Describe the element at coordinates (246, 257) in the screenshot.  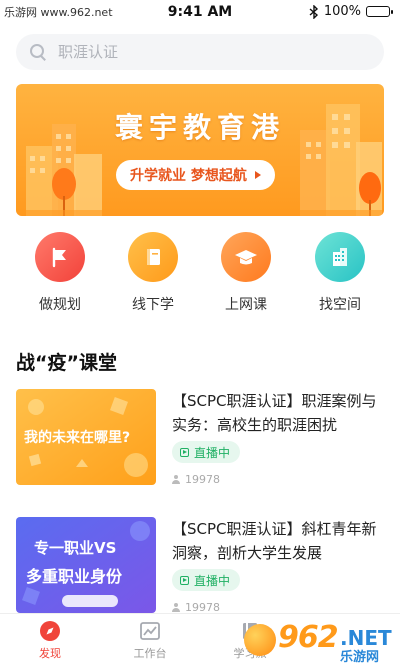
I see `graduation-cap-icon` at that location.